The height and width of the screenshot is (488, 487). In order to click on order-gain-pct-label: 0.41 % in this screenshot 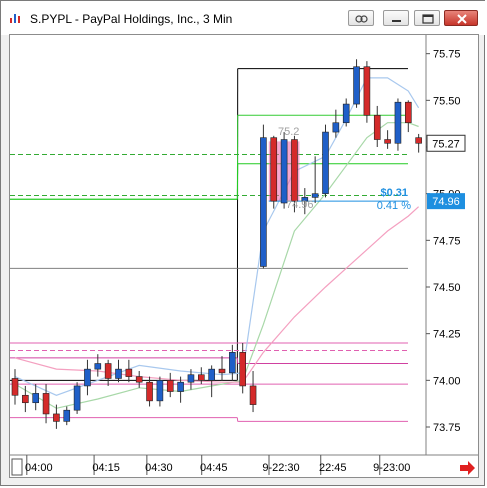, I will do `click(394, 206)`.